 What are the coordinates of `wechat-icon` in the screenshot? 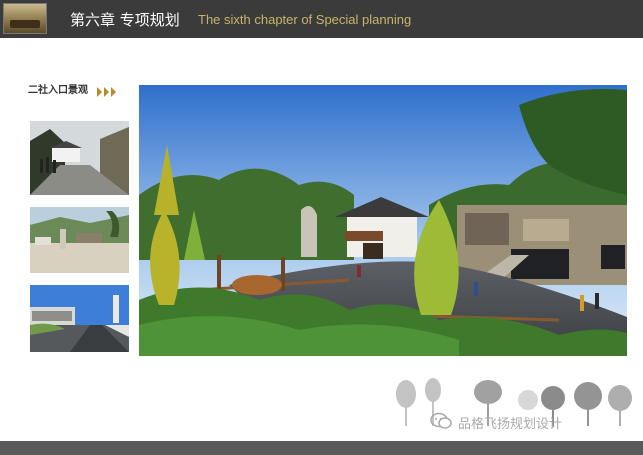 It's located at (441, 420).